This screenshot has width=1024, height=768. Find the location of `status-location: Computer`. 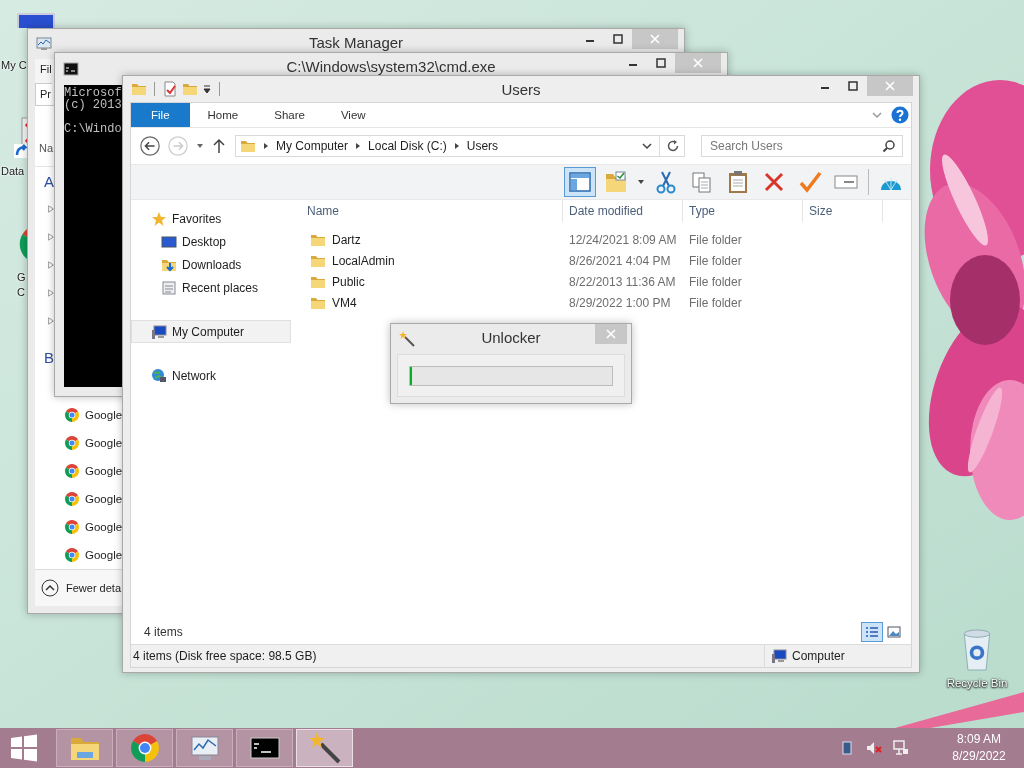

status-location: Computer is located at coordinates (818, 656).